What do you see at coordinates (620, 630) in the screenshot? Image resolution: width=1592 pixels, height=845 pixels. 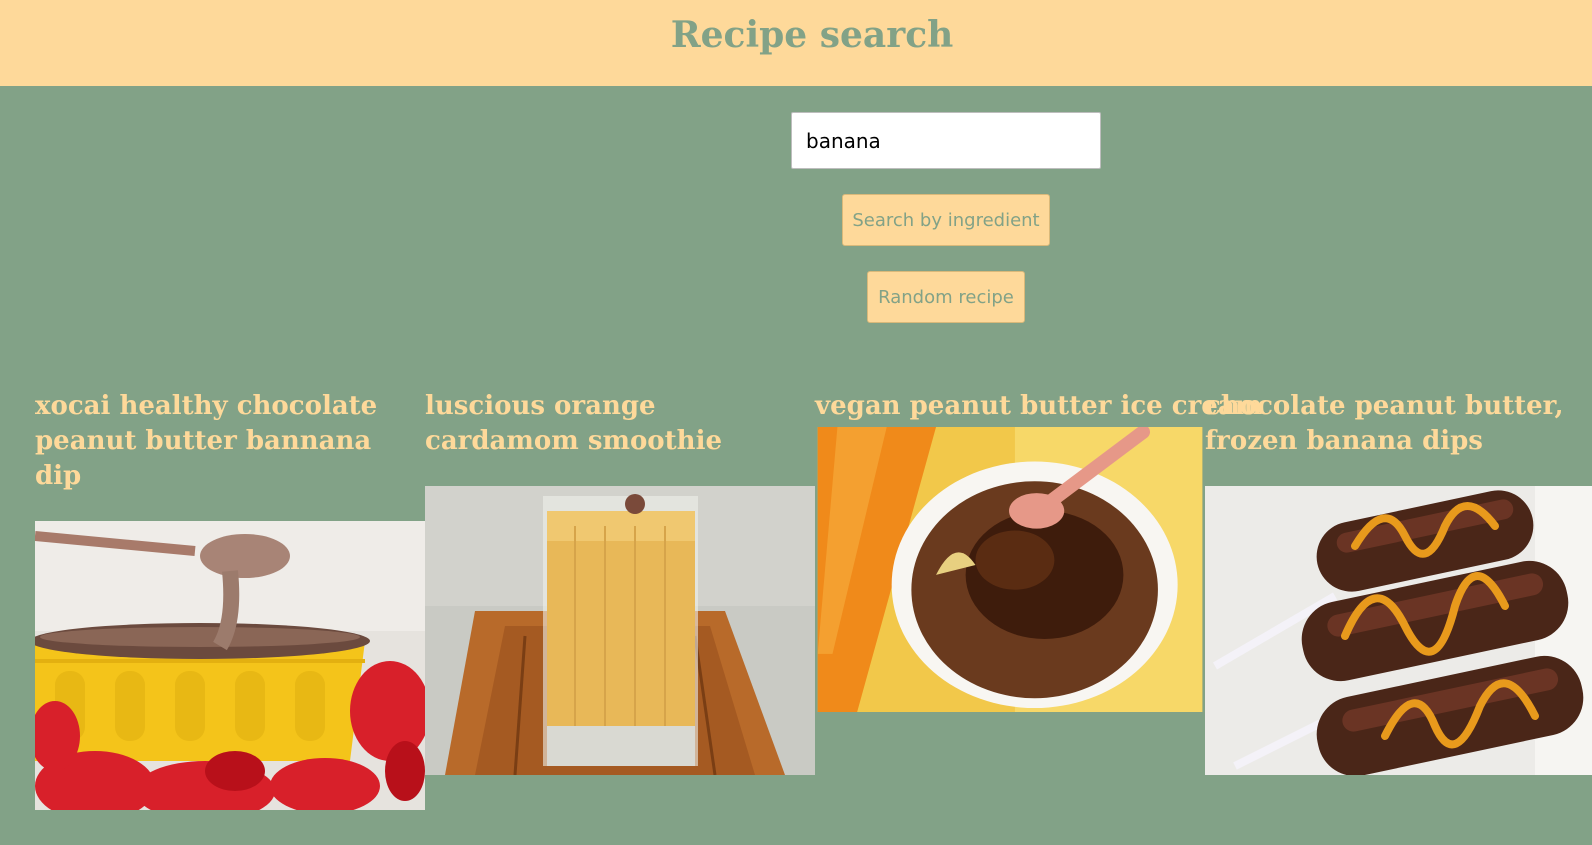 I see `recipe-image-smoothie` at bounding box center [620, 630].